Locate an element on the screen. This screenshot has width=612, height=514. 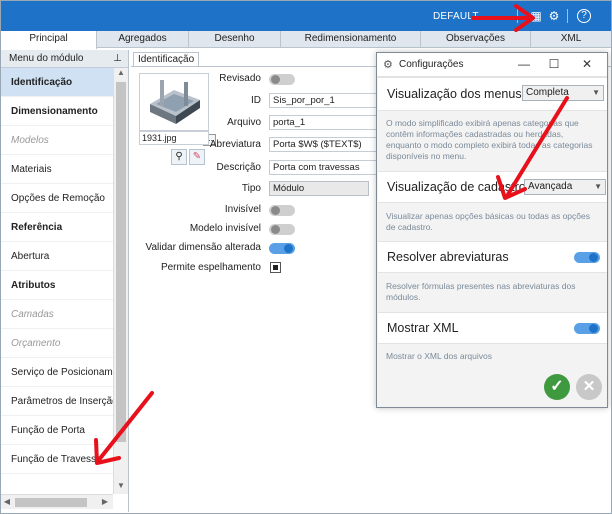
top-bar: DEFAULT ▦ ⚙ ? is located at coordinates (306, 16).